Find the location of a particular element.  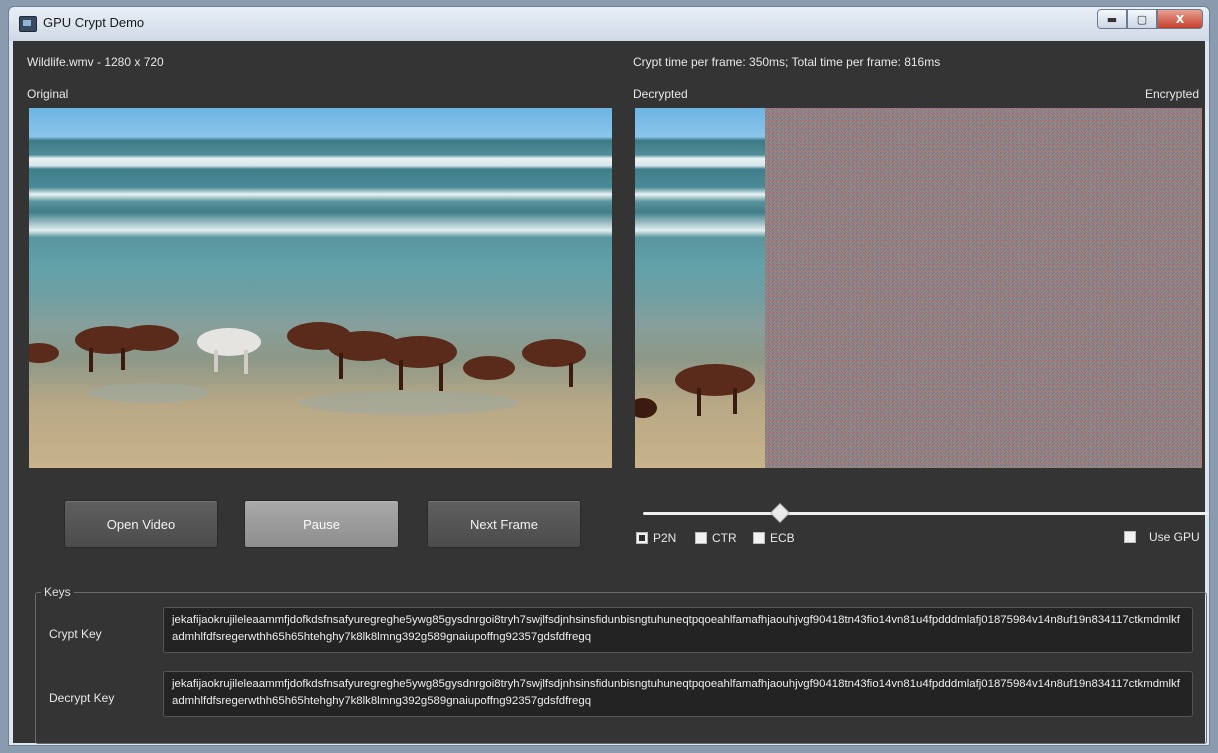

crypt-key-label: Crypt Key is located at coordinates (75, 634).